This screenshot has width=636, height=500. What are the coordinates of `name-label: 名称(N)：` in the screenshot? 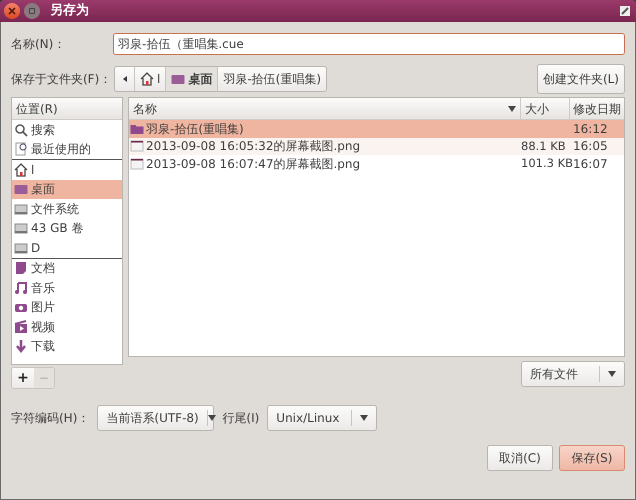 It's located at (38, 44).